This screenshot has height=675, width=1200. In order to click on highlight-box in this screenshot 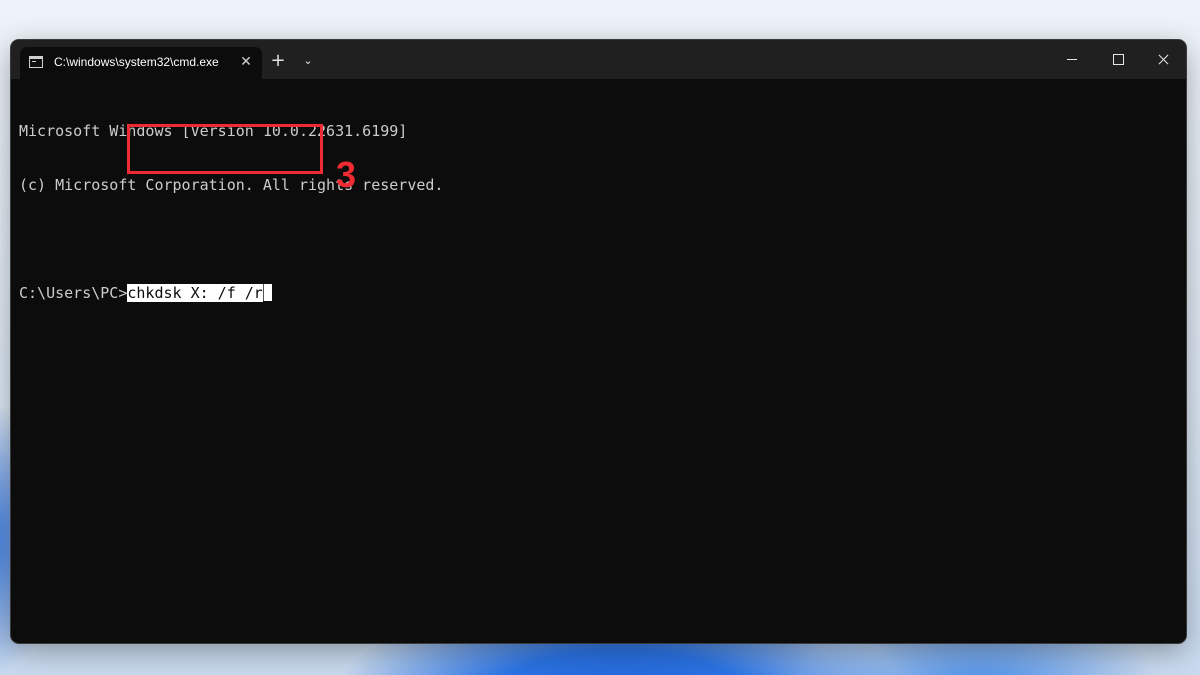, I will do `click(225, 149)`.